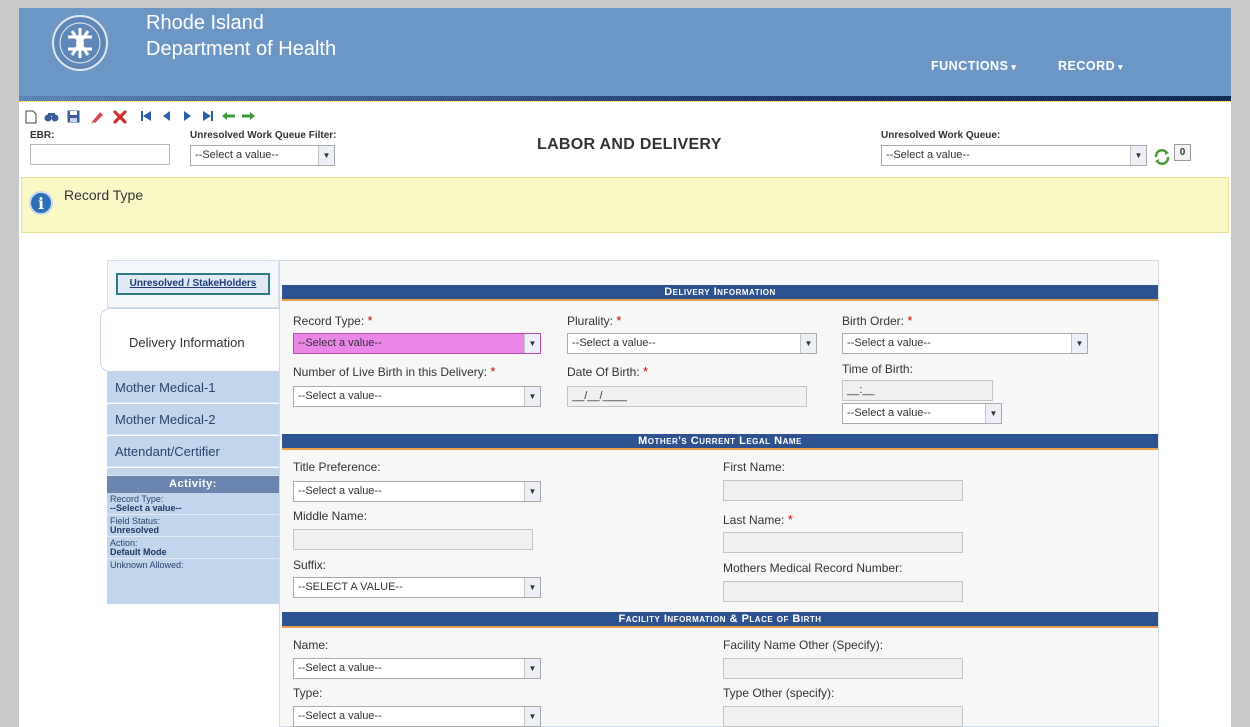 The image size is (1250, 727). Describe the element at coordinates (608, 371) in the screenshot. I see `date-of-birth-label: Date Of Birth: *` at that location.